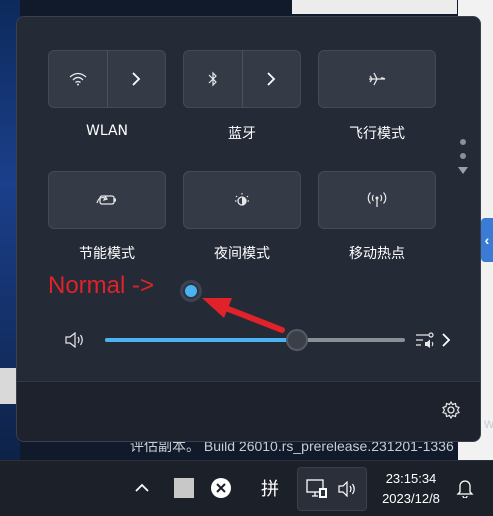 Image resolution: width=493 pixels, height=516 pixels. I want to click on wlan-toggle, so click(78, 79).